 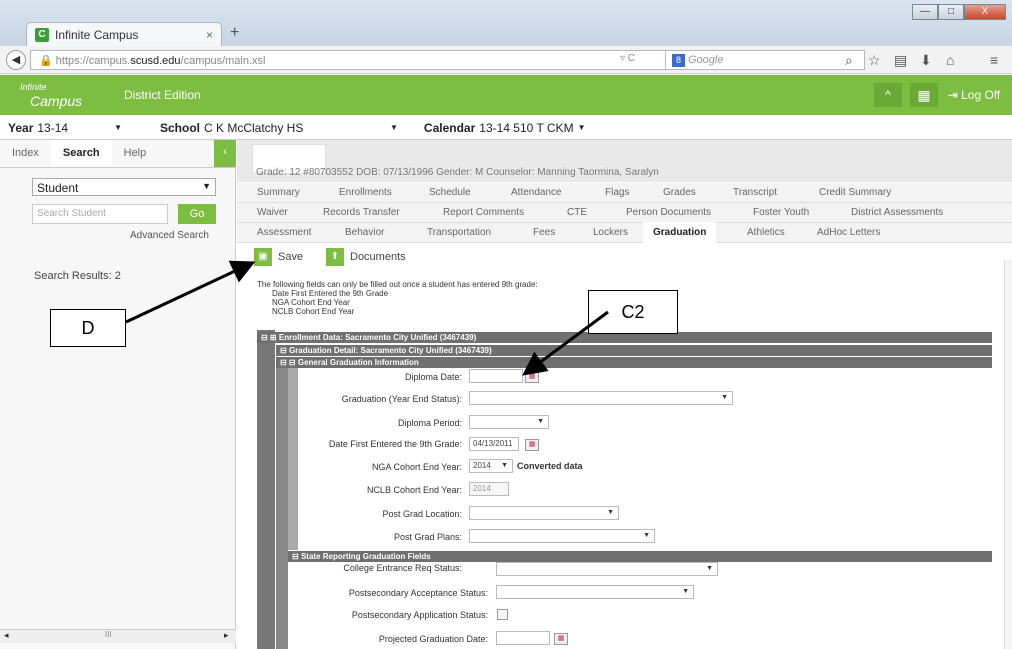 What do you see at coordinates (565, 343) in the screenshot?
I see `arrow-c2` at bounding box center [565, 343].